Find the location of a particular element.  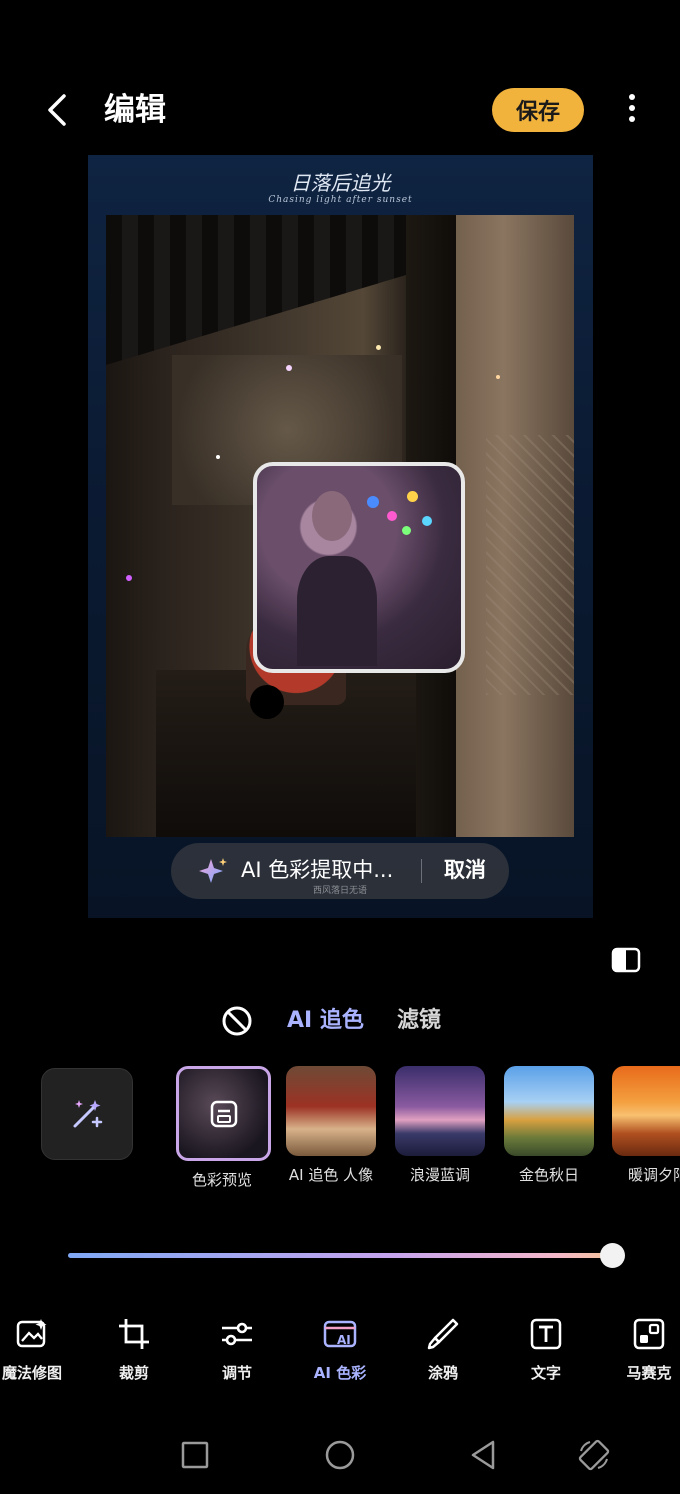

color-source-thumbnail is located at coordinates (359, 567).